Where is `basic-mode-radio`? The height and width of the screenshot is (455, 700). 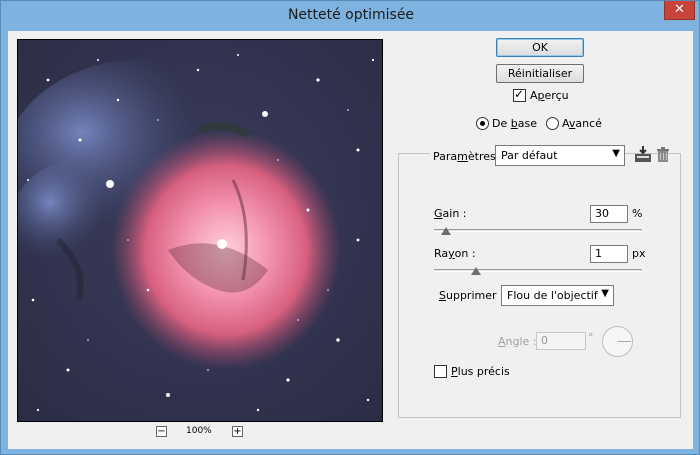
basic-mode-radio is located at coordinates (482, 123).